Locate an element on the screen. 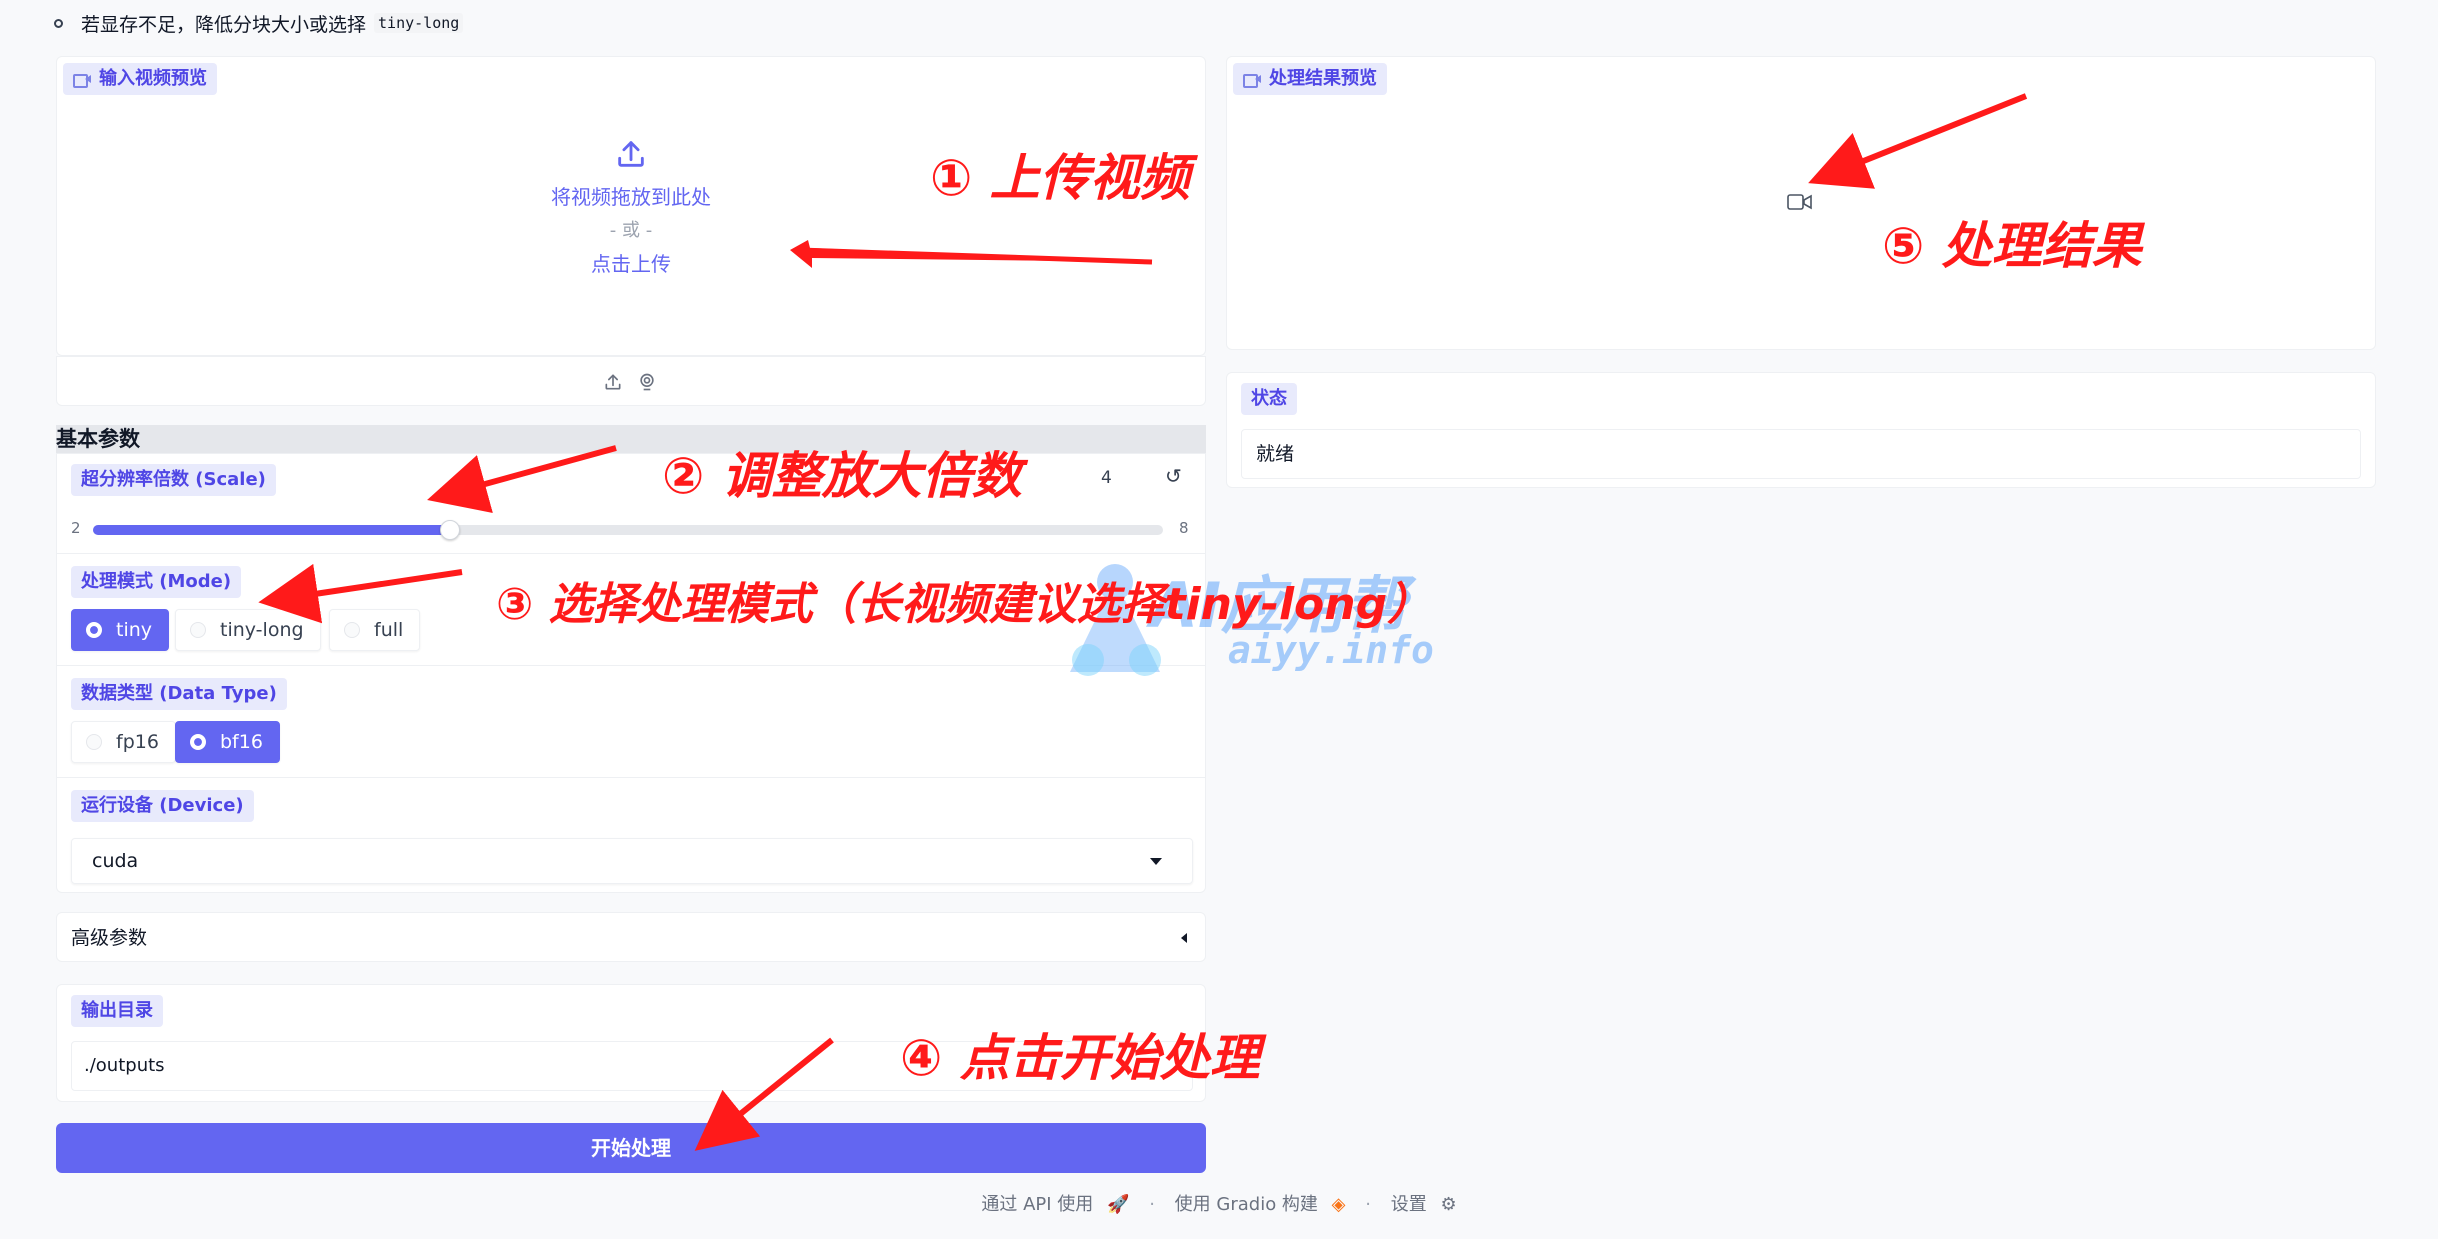 The image size is (2438, 1239). arrow-scale is located at coordinates (522, 479).